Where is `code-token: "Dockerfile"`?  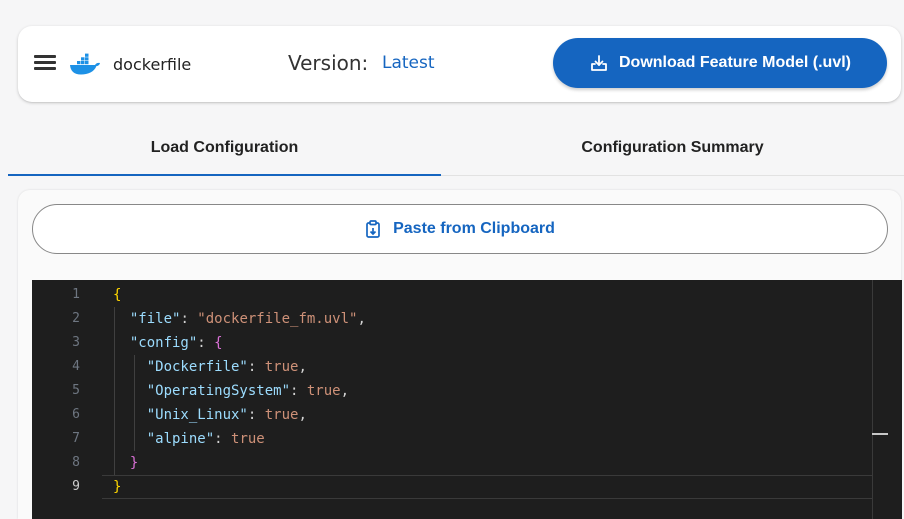 code-token: "Dockerfile" is located at coordinates (197, 367).